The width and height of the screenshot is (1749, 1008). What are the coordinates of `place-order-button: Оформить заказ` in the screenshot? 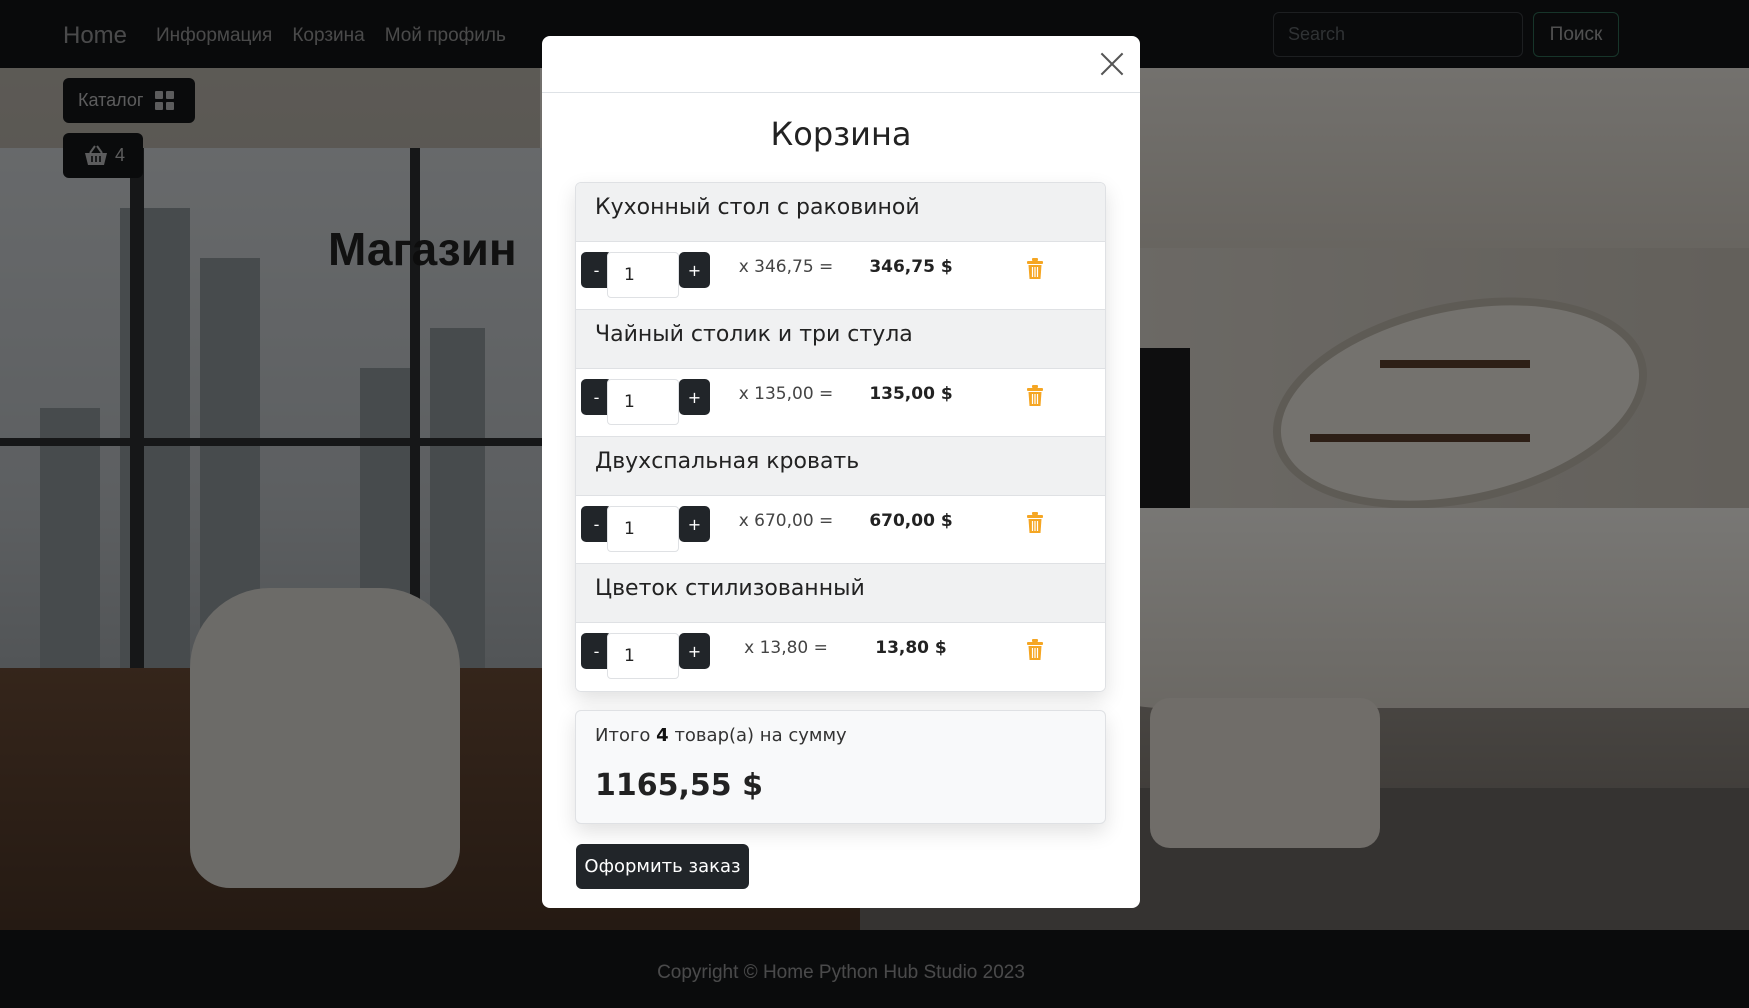 It's located at (662, 866).